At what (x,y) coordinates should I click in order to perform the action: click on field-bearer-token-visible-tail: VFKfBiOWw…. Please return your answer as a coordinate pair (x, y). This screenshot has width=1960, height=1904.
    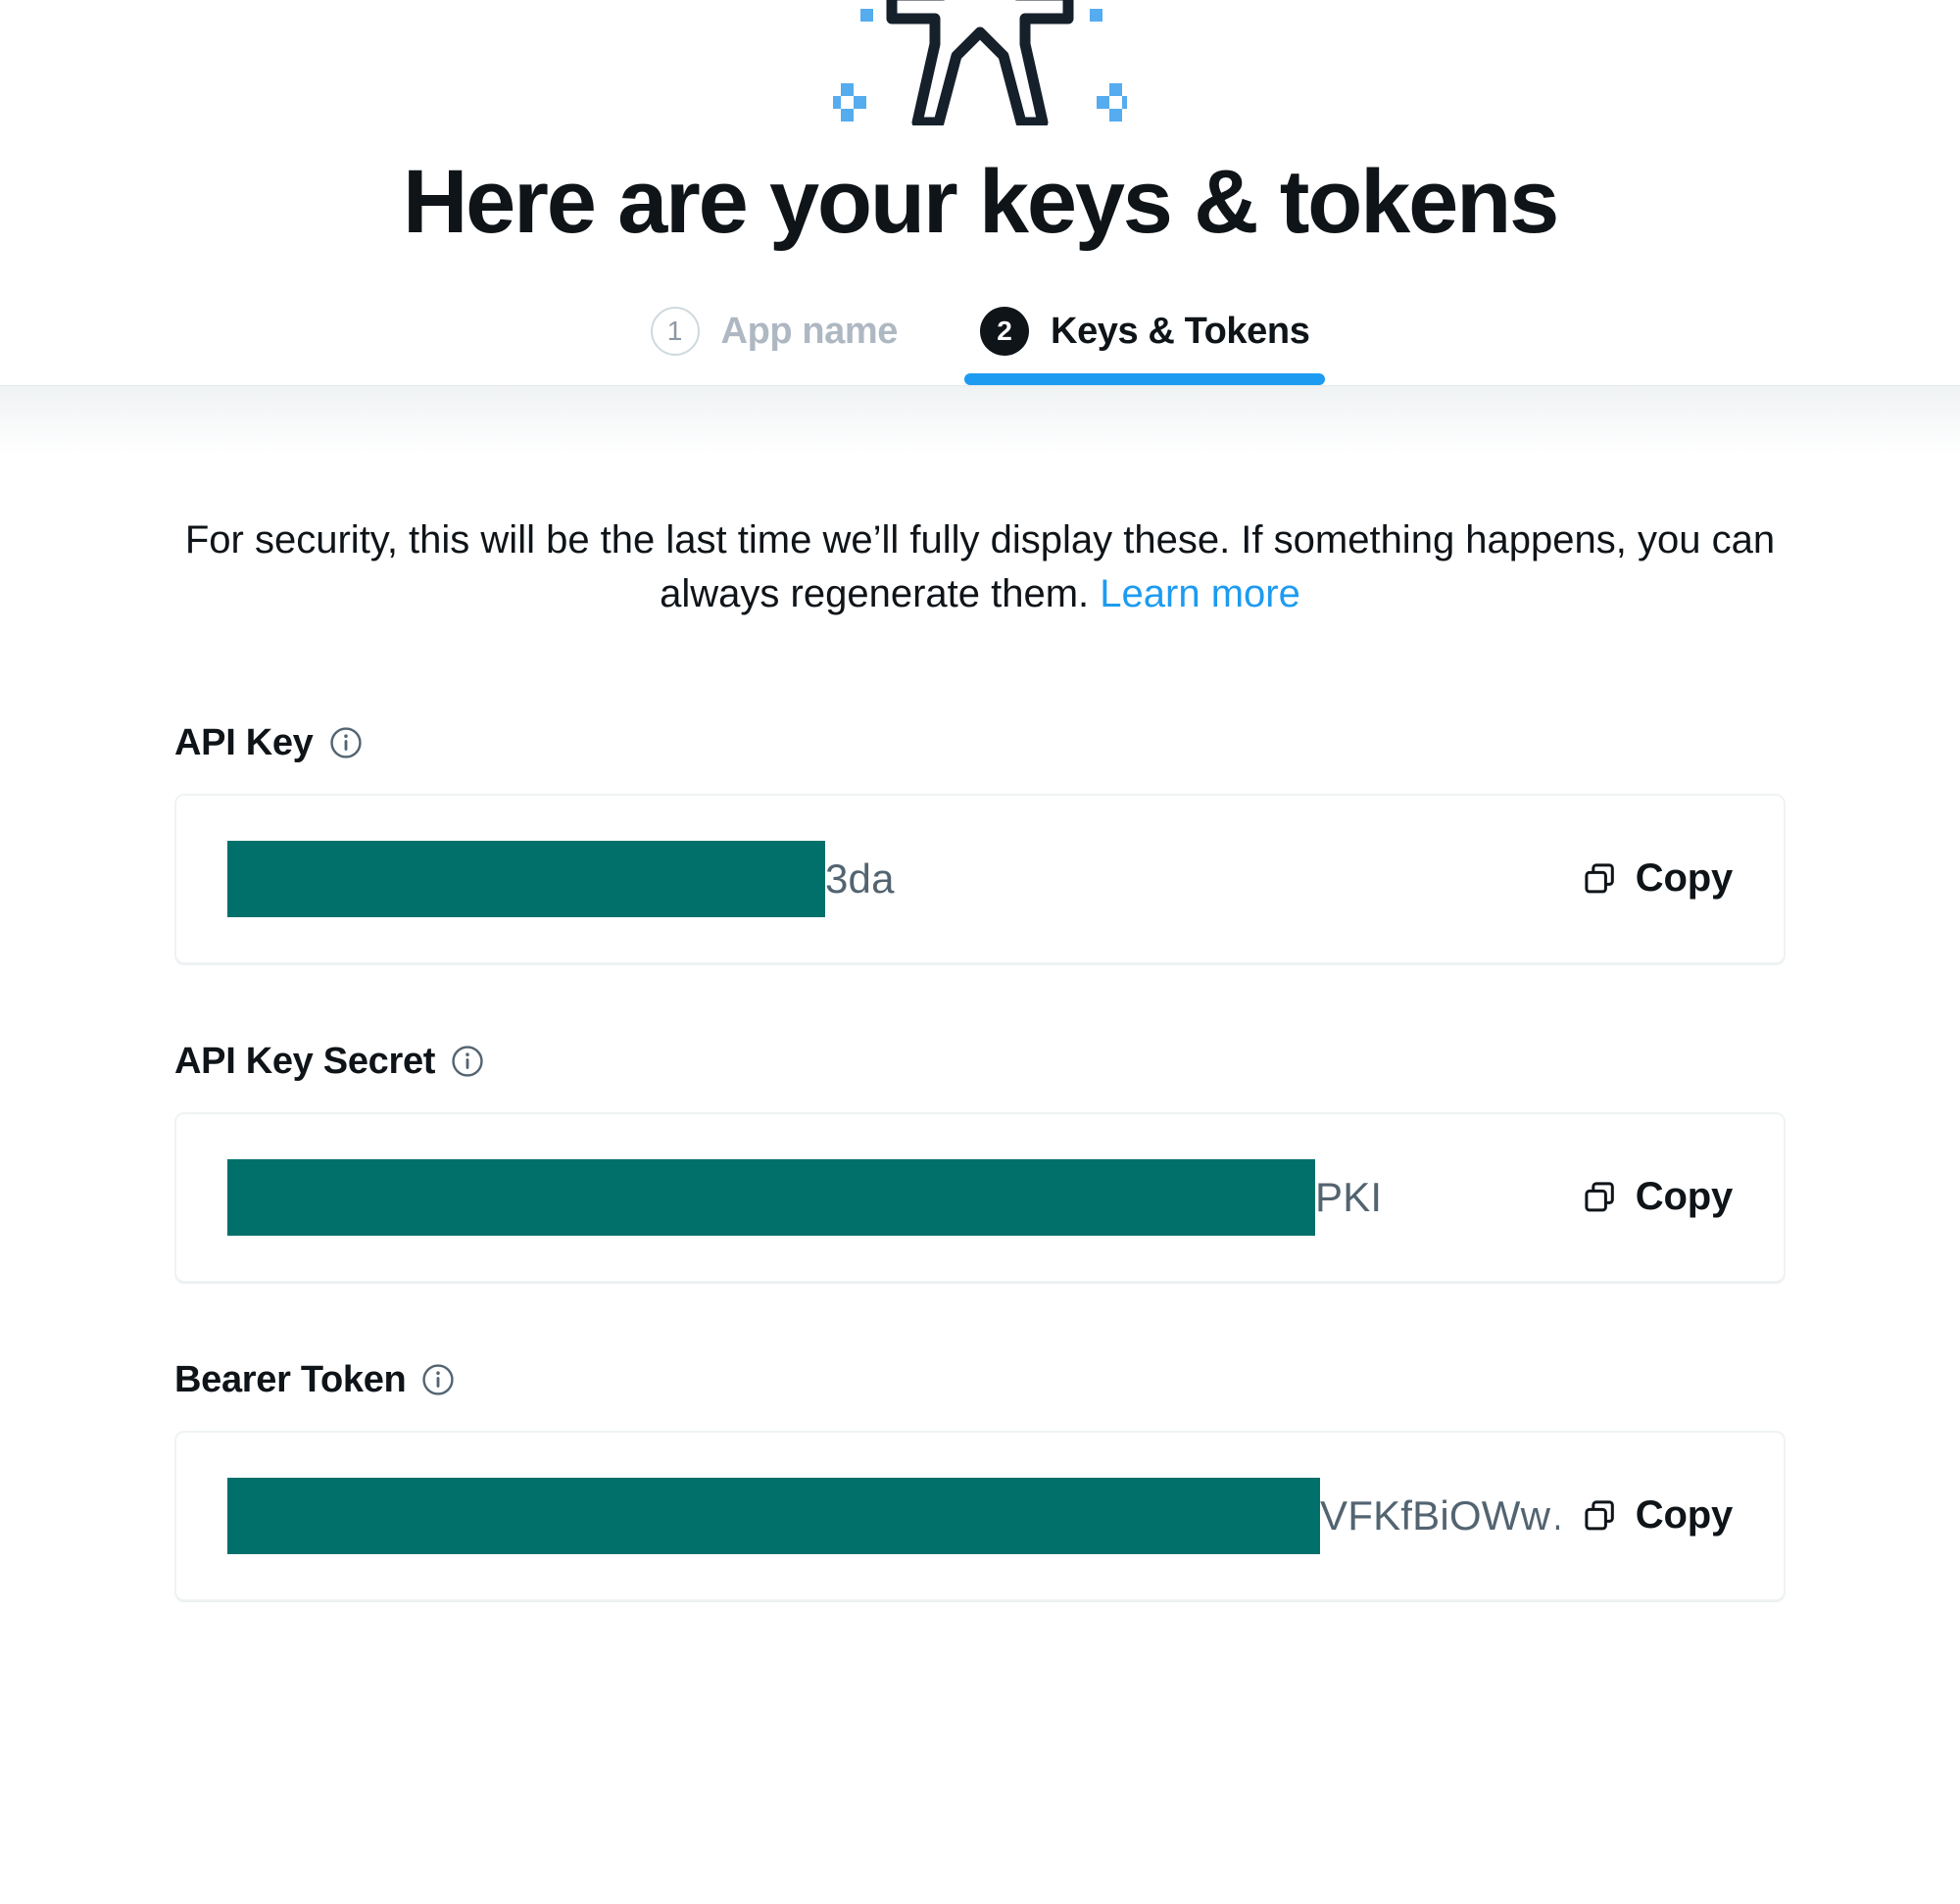
    Looking at the image, I should click on (1439, 1514).